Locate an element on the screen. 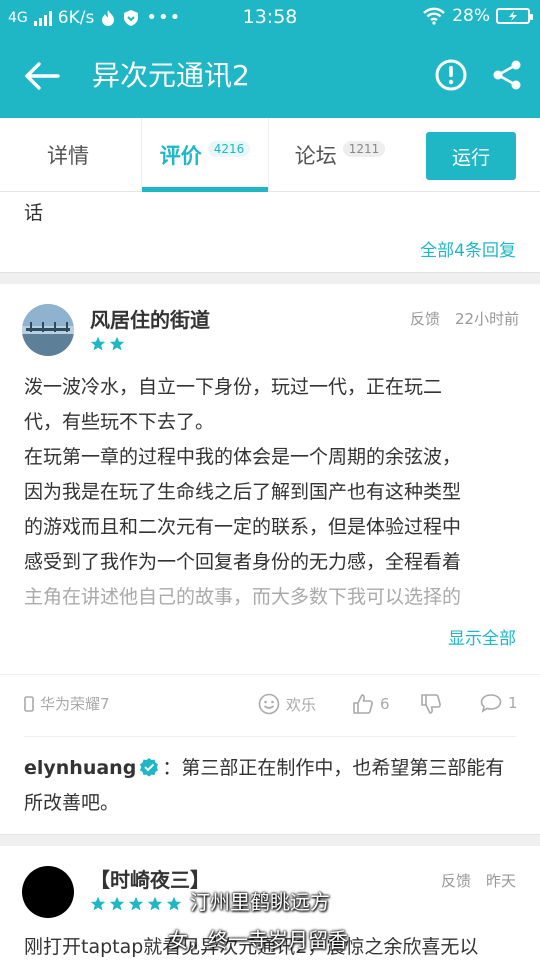 This screenshot has width=540, height=960. review-line: 因为我是在玩了生命线之后了解到国产也有这种类型 is located at coordinates (243, 492).